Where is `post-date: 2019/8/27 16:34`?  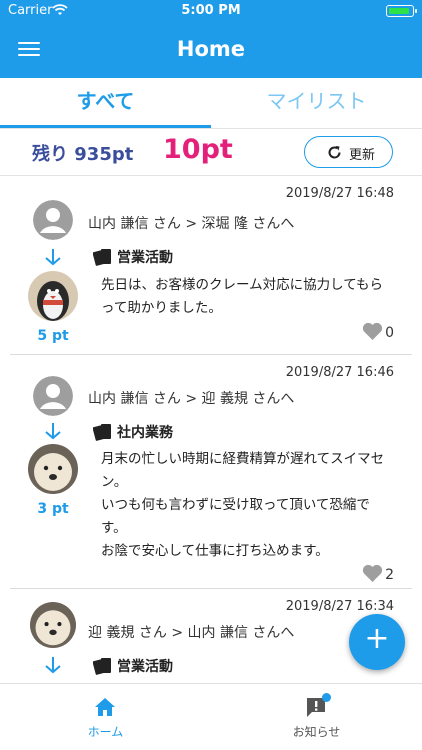
post-date: 2019/8/27 16:34 is located at coordinates (339, 606).